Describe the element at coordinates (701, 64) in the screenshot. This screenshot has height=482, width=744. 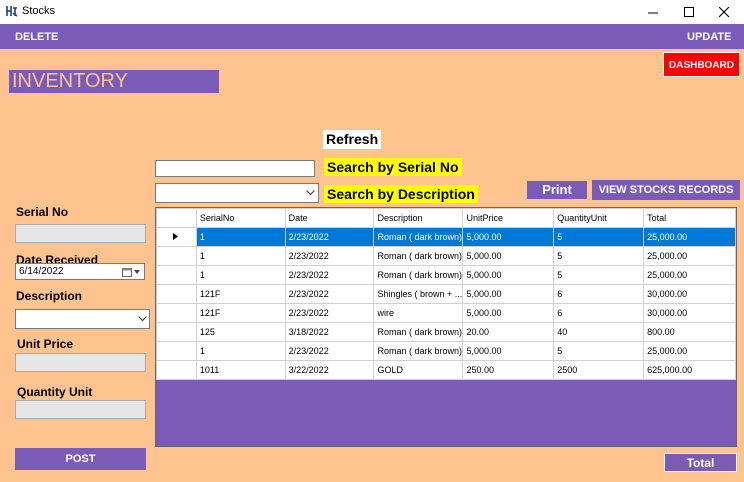
I see `dashboard-button: DASHBOARD` at that location.